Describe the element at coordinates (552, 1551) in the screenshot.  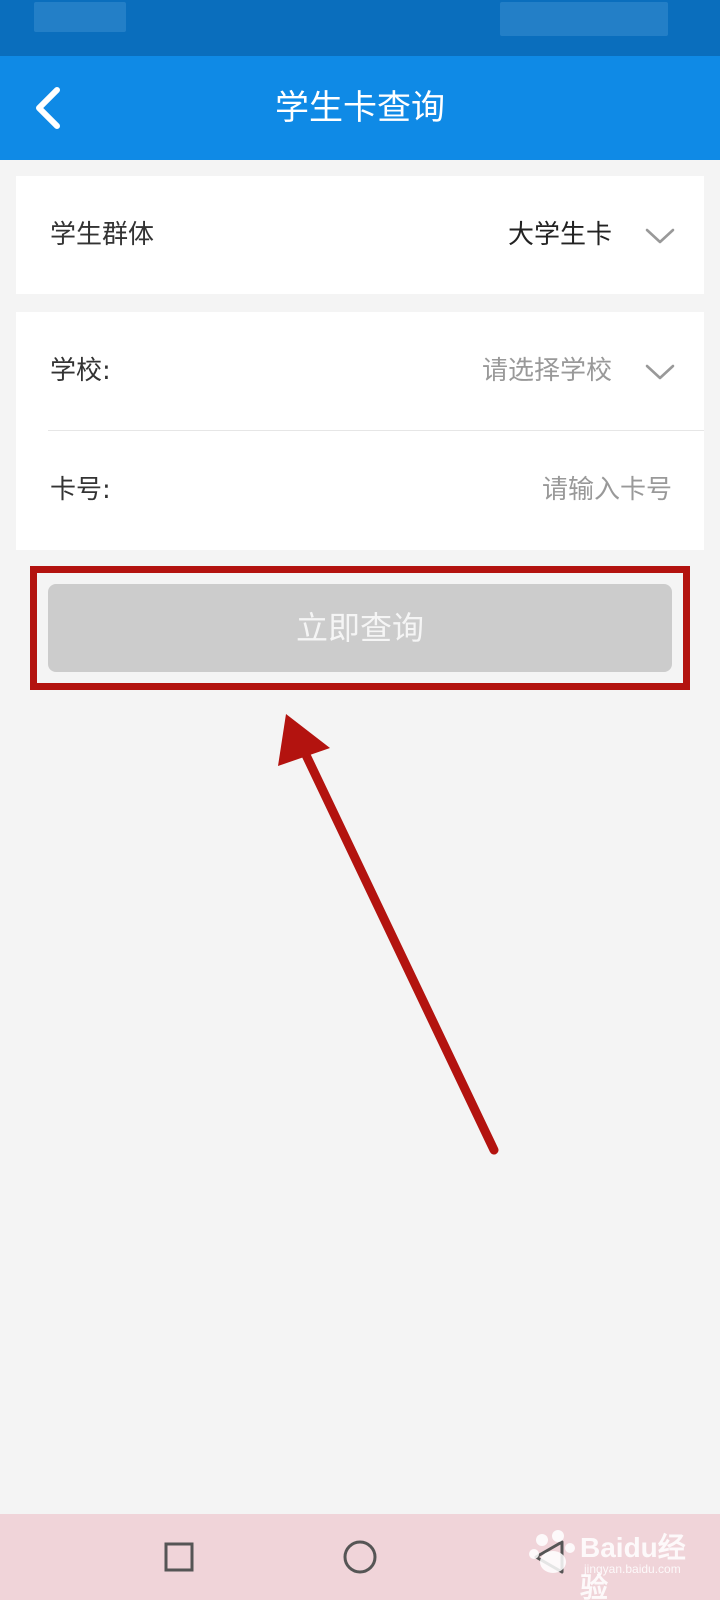
I see `paw-icon` at that location.